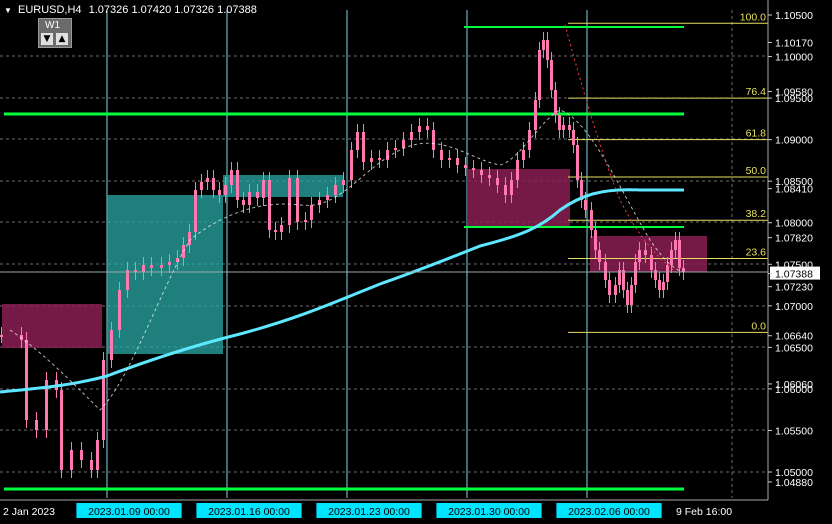  Describe the element at coordinates (172, 10) in the screenshot. I see `ohlc-values: 1.07326 1.07420 1.07326 1.07388` at that location.